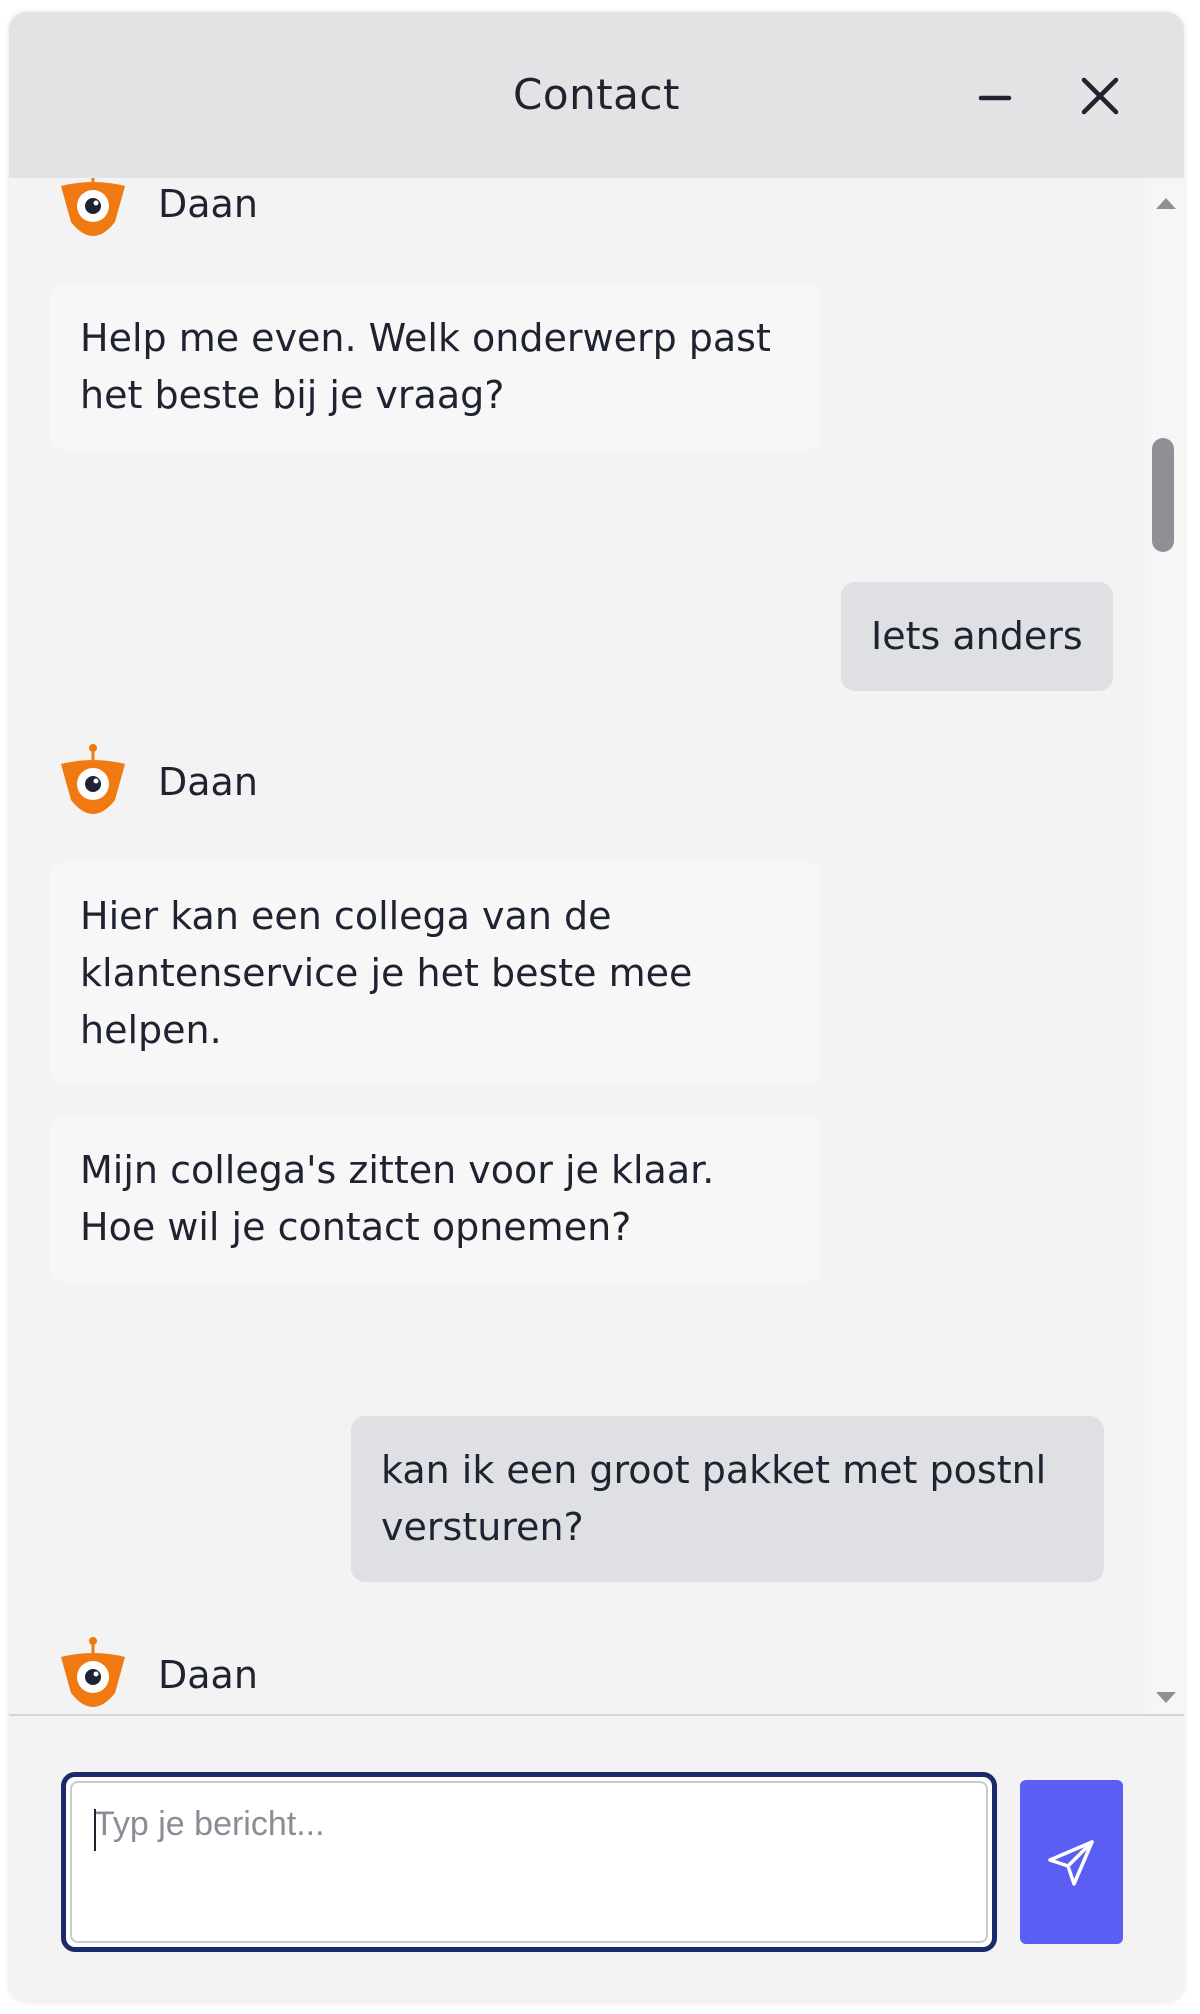  I want to click on scrollbar-track, so click(1164, 946).